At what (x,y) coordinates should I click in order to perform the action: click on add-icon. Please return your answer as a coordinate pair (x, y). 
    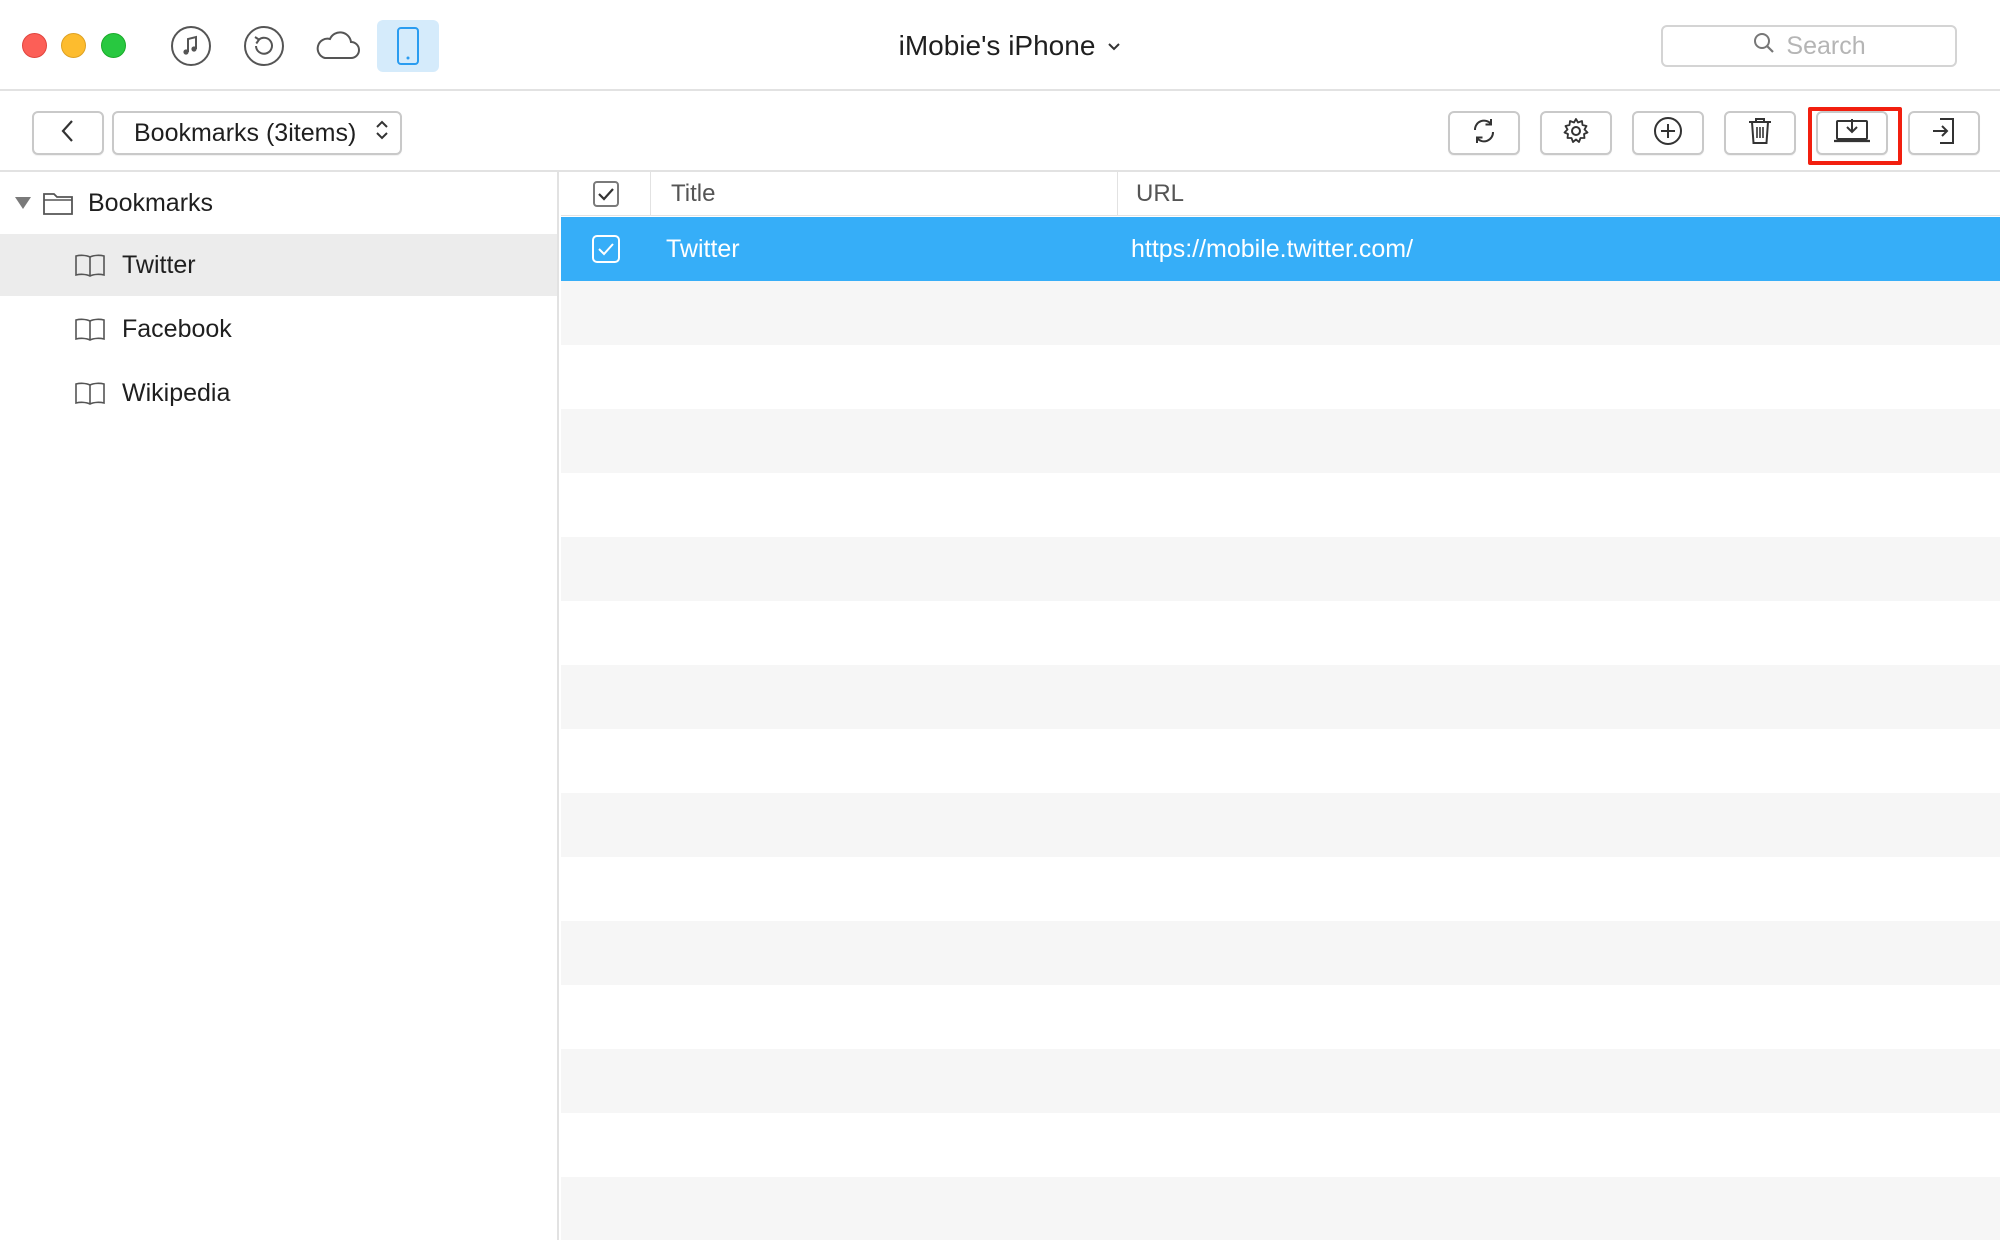
    Looking at the image, I should click on (1668, 133).